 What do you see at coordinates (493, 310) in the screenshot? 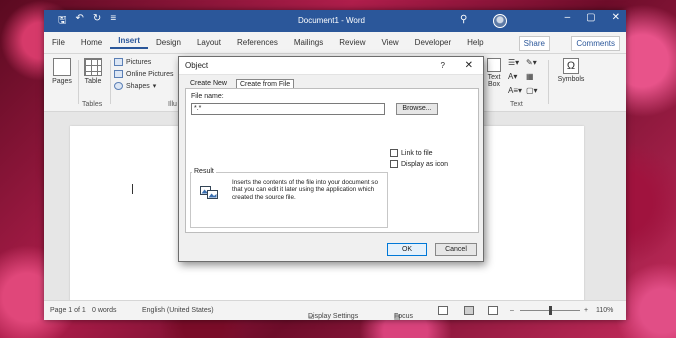
I see `web-layout-icon` at bounding box center [493, 310].